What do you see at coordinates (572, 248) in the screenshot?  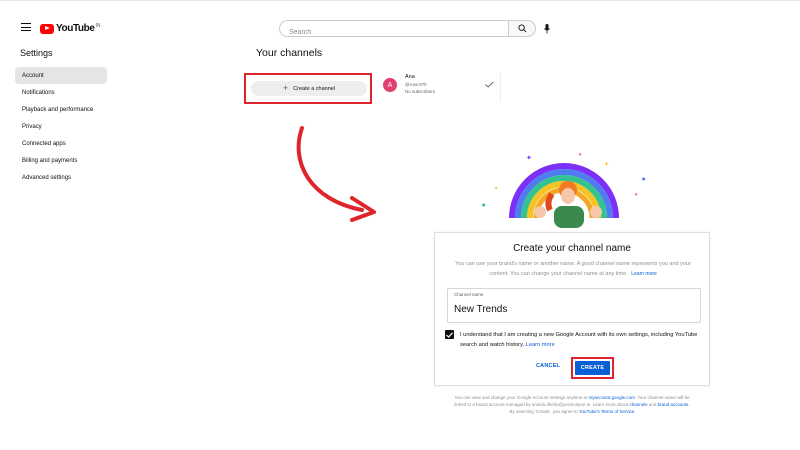 I see `dialog-title: Create your channel name` at bounding box center [572, 248].